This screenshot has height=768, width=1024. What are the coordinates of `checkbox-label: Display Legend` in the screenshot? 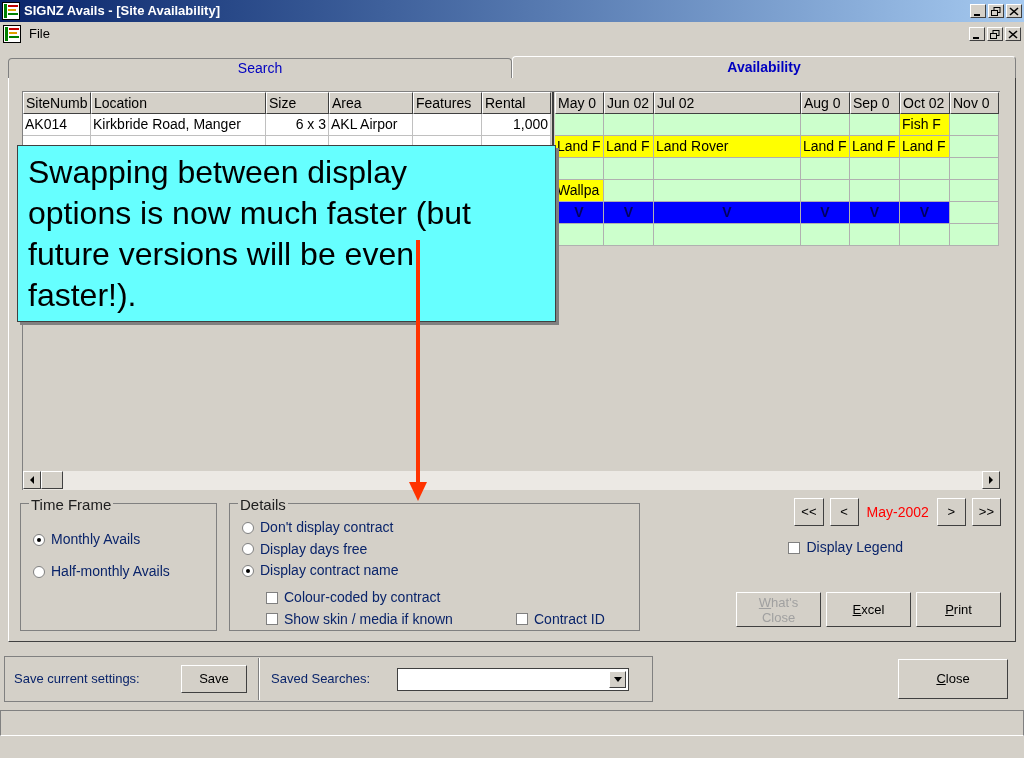 It's located at (854, 547).